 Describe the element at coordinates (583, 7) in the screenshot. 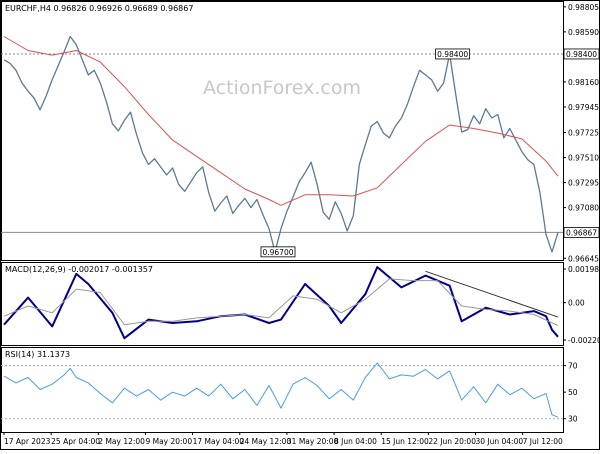

I see `price-y-tick-label: 0.98805` at that location.